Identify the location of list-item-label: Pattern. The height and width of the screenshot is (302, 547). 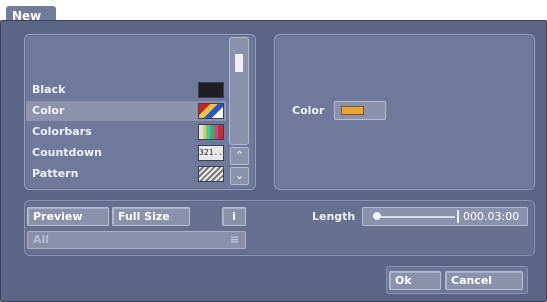
(55, 173).